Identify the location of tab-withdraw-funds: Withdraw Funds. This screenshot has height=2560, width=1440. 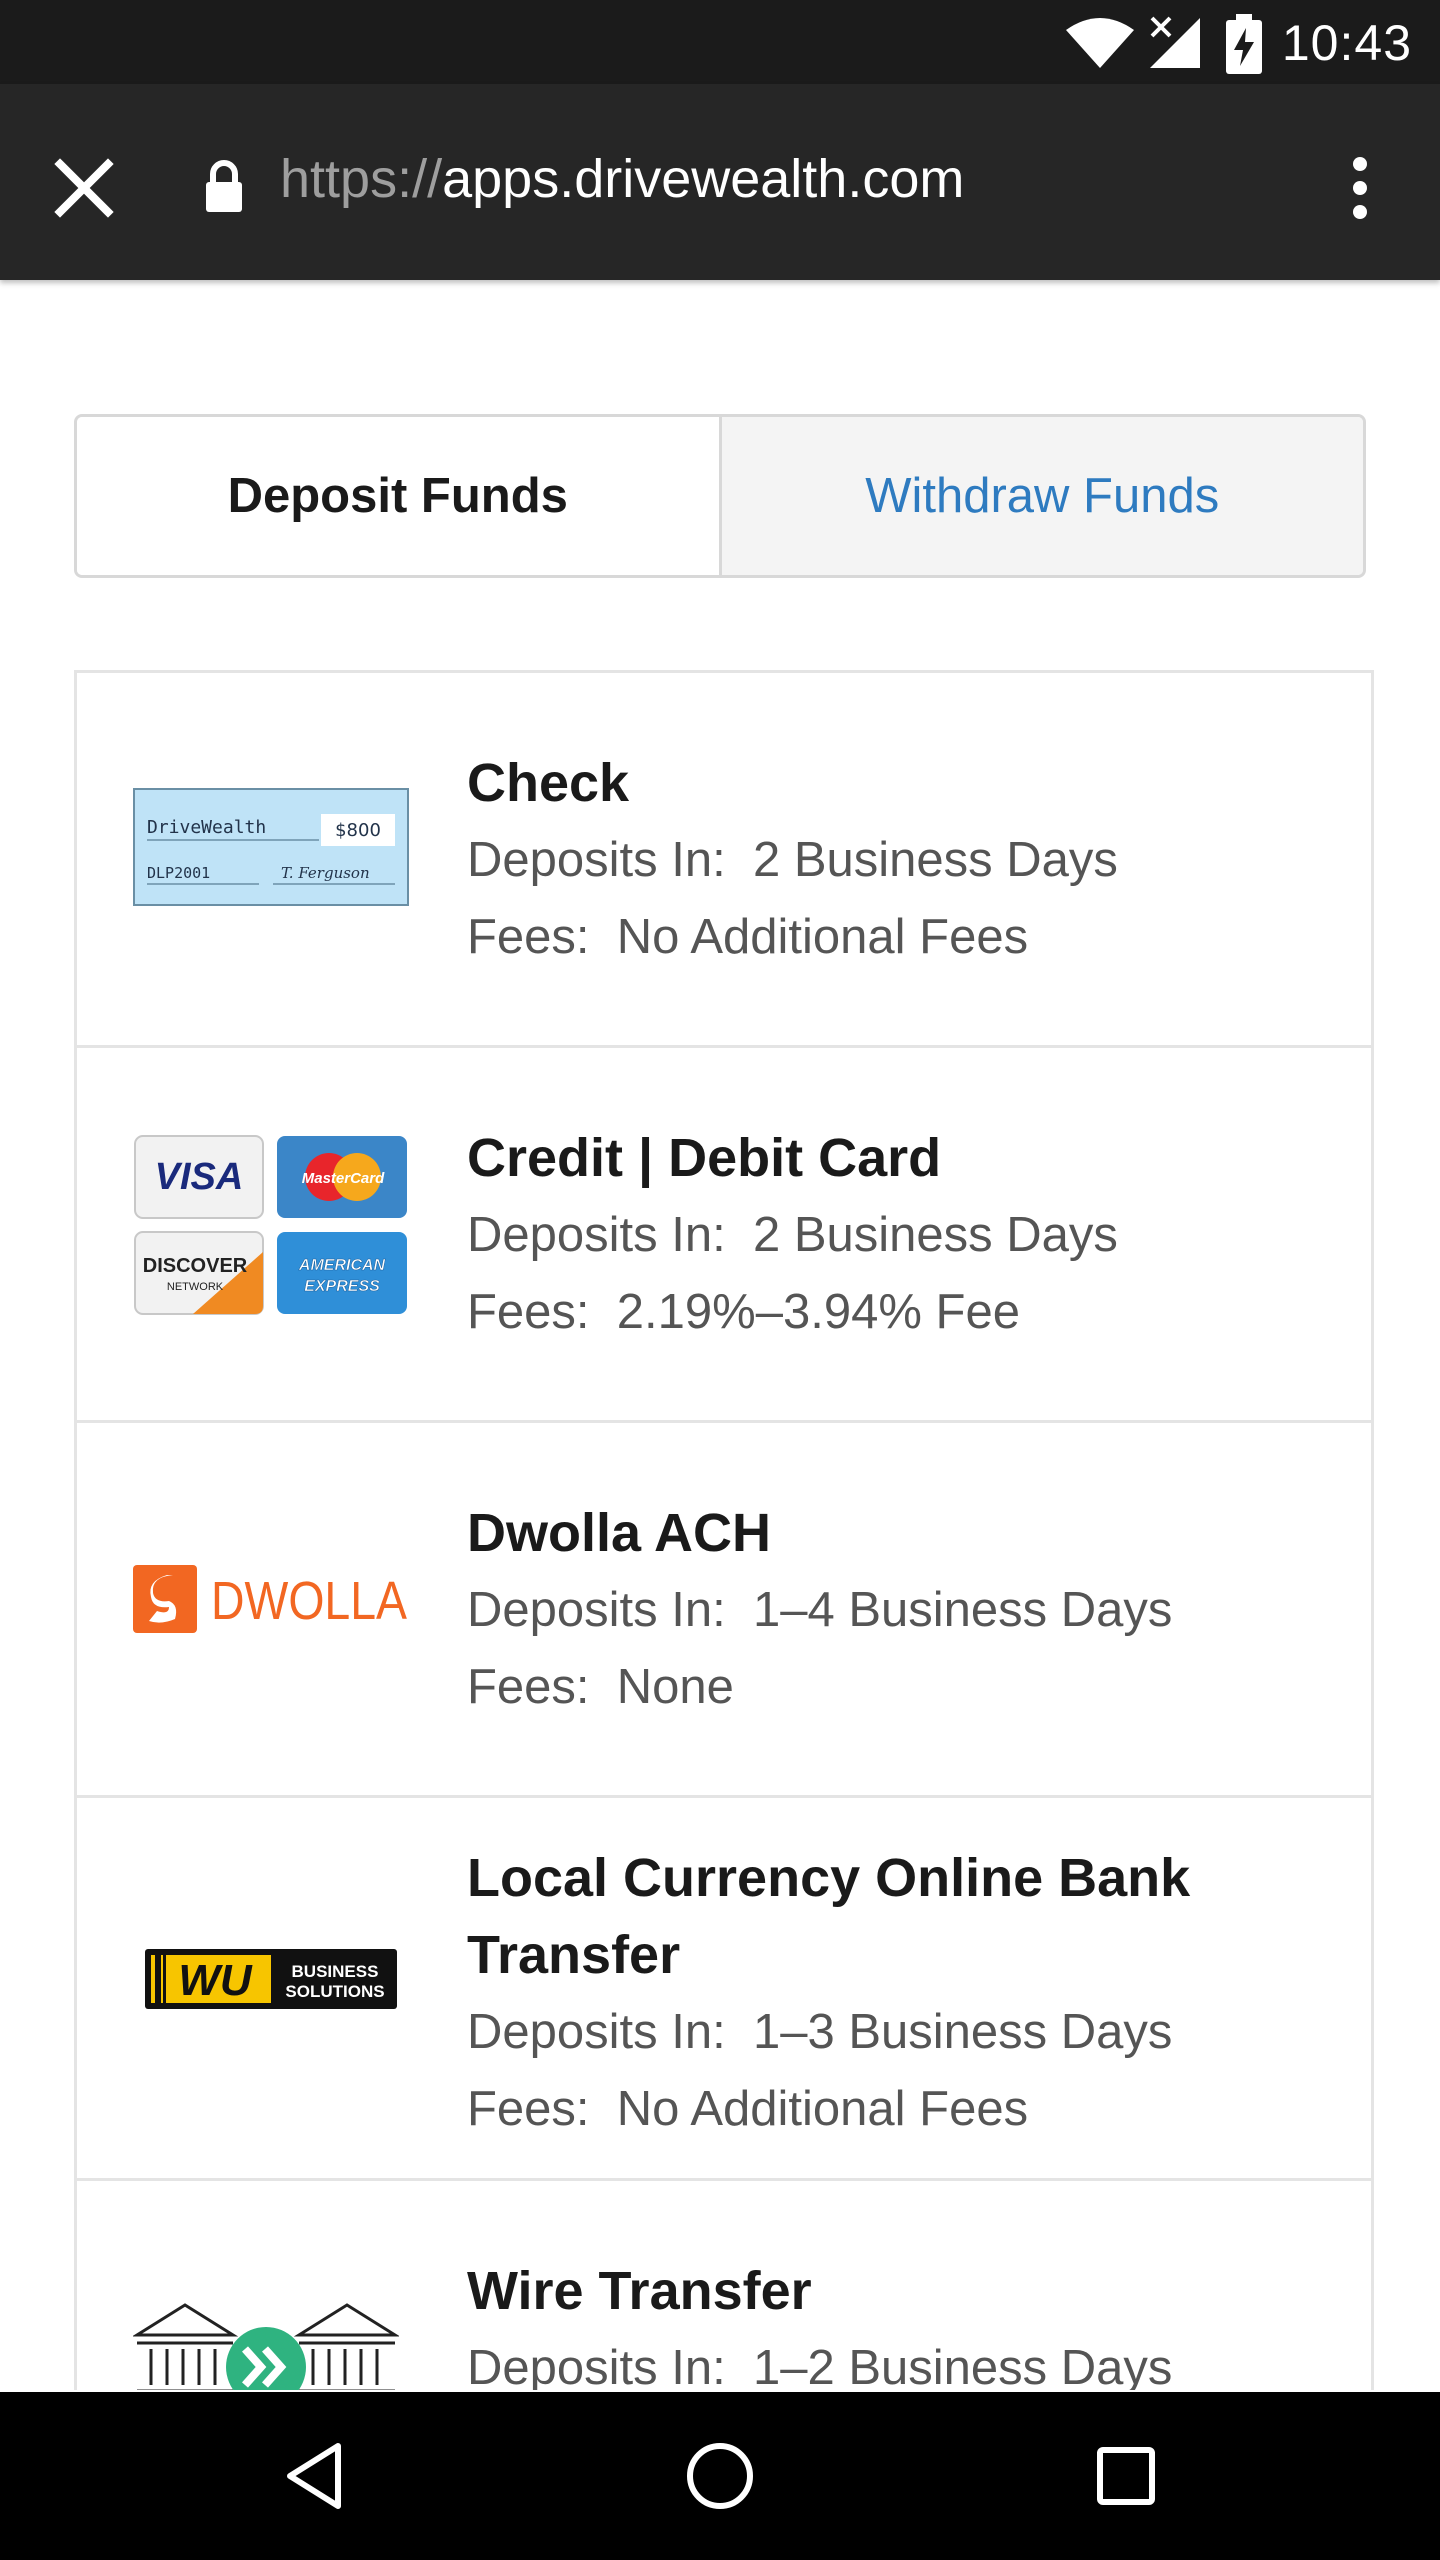
(1042, 496).